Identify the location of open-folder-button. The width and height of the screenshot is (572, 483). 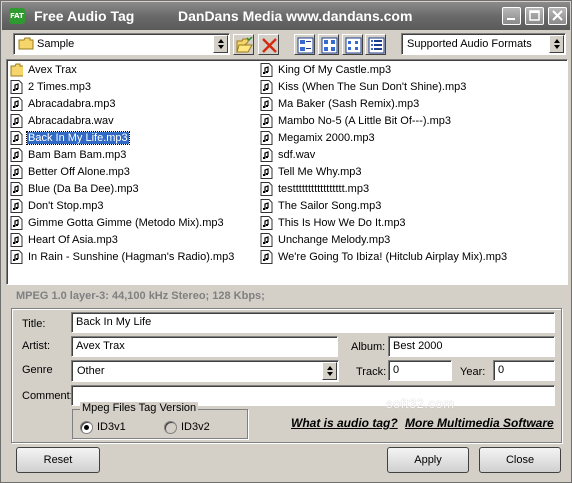
(243, 44).